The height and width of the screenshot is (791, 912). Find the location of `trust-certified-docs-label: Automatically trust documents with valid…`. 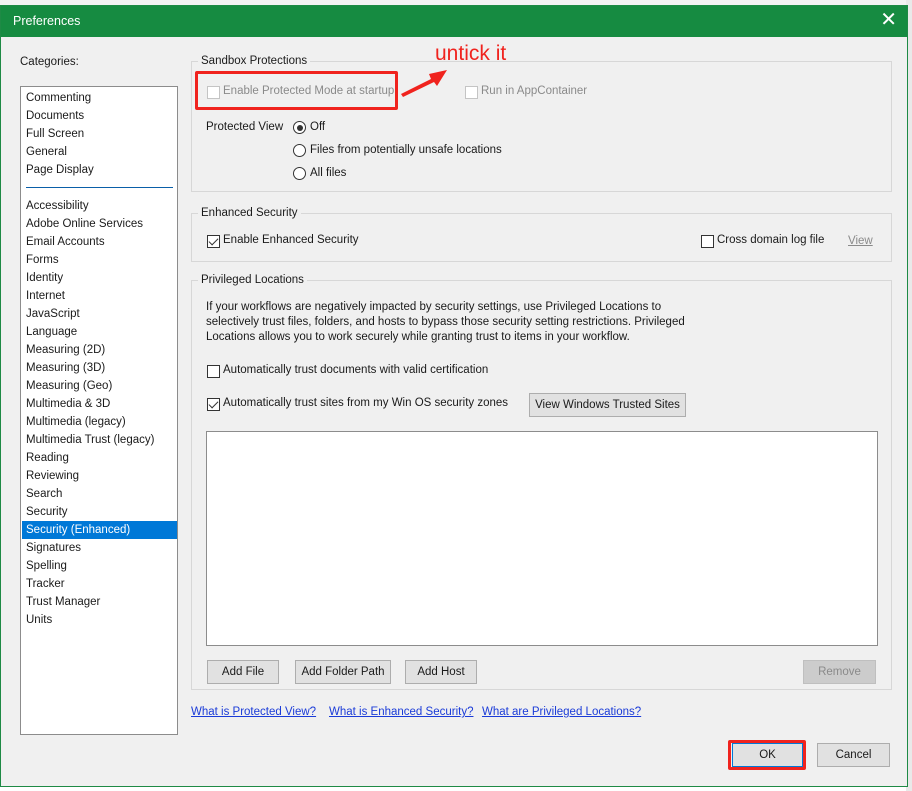

trust-certified-docs-label: Automatically trust documents with valid… is located at coordinates (356, 370).